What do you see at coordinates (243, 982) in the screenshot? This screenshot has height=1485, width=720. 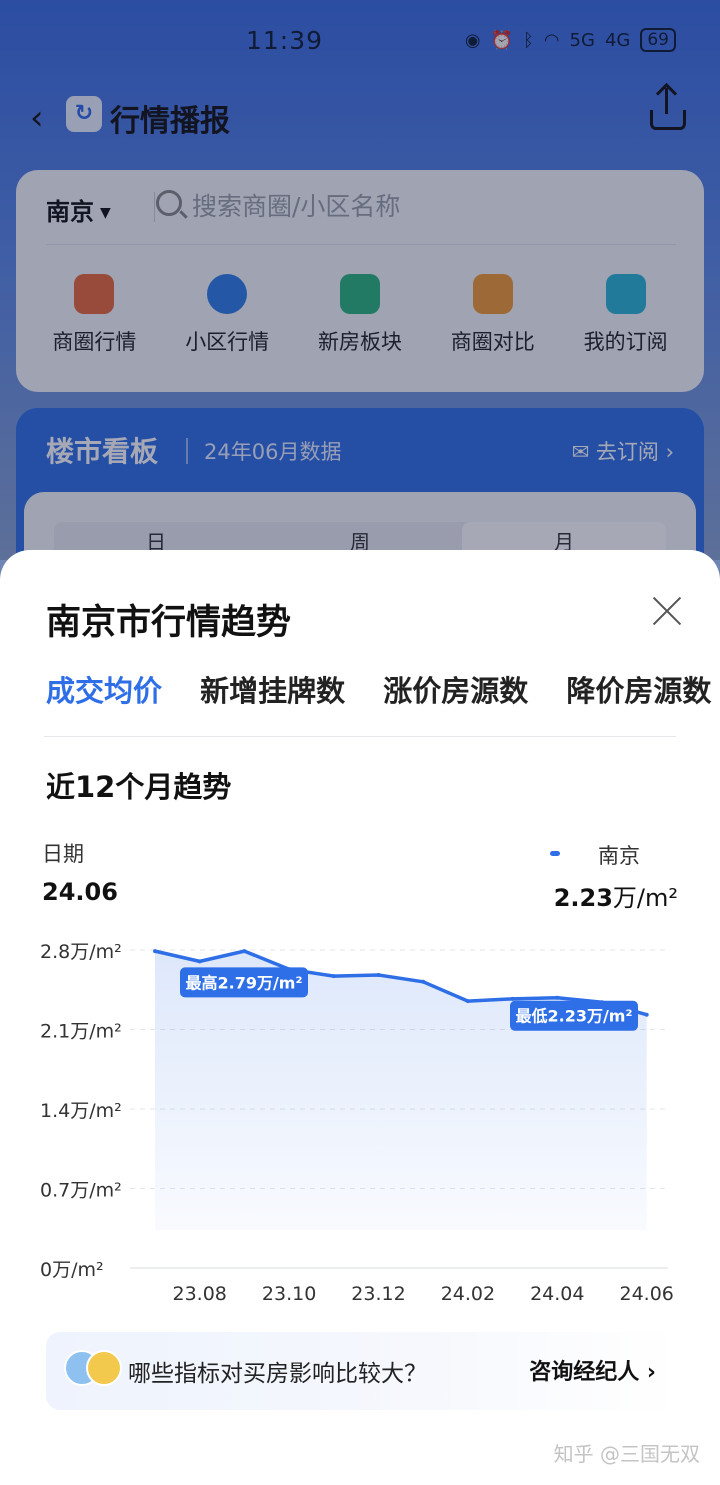 I see `max-annotation: 最高2.79万/m²` at bounding box center [243, 982].